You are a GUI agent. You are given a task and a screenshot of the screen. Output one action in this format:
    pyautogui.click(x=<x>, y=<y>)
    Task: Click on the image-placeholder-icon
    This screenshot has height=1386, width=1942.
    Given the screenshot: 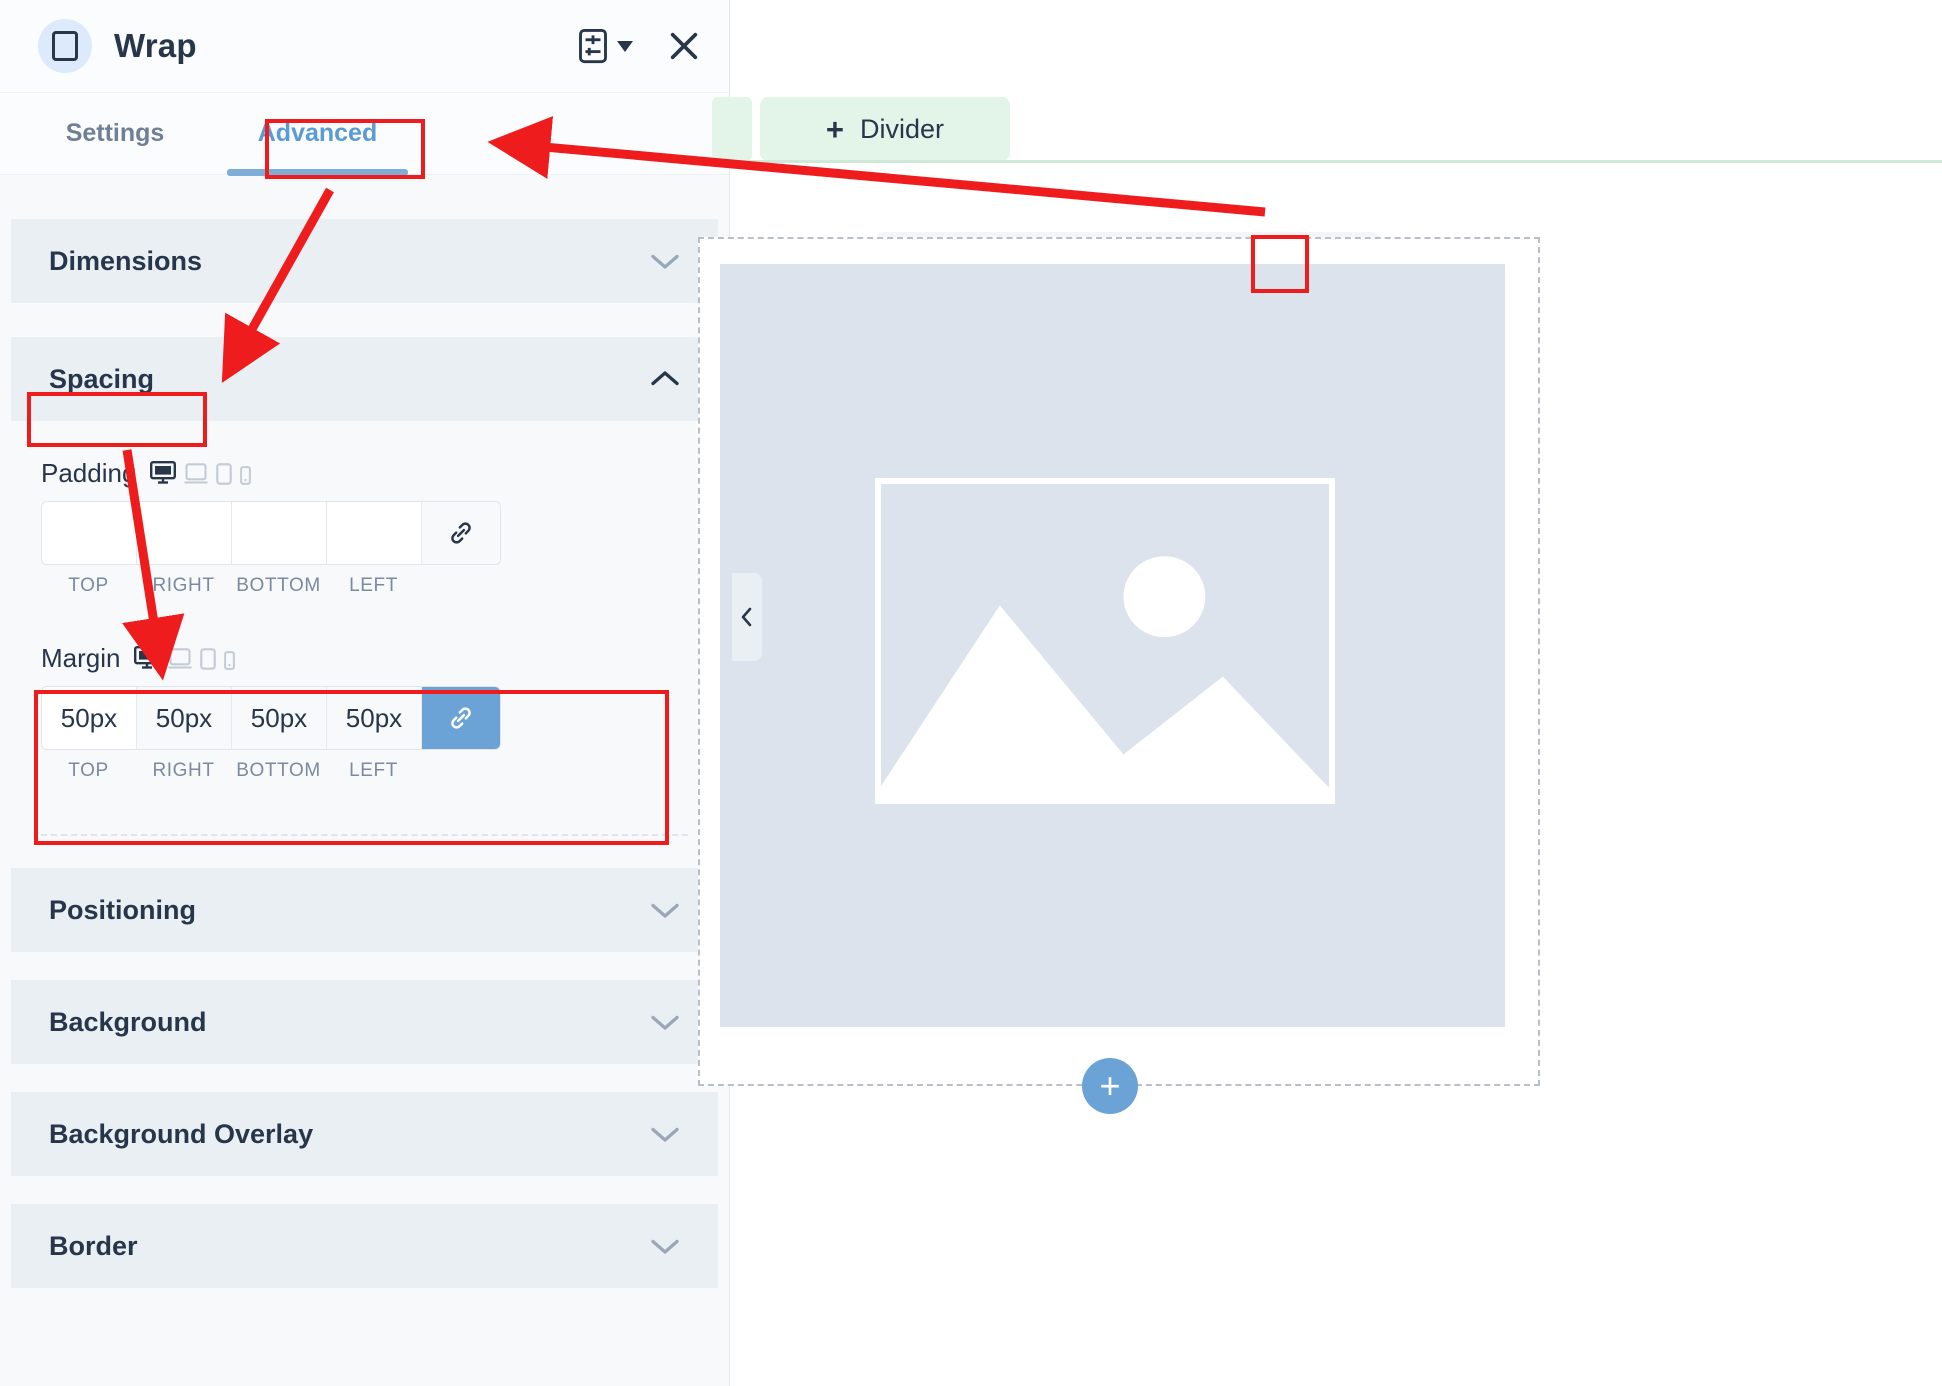 What is the action you would take?
    pyautogui.click(x=1105, y=641)
    